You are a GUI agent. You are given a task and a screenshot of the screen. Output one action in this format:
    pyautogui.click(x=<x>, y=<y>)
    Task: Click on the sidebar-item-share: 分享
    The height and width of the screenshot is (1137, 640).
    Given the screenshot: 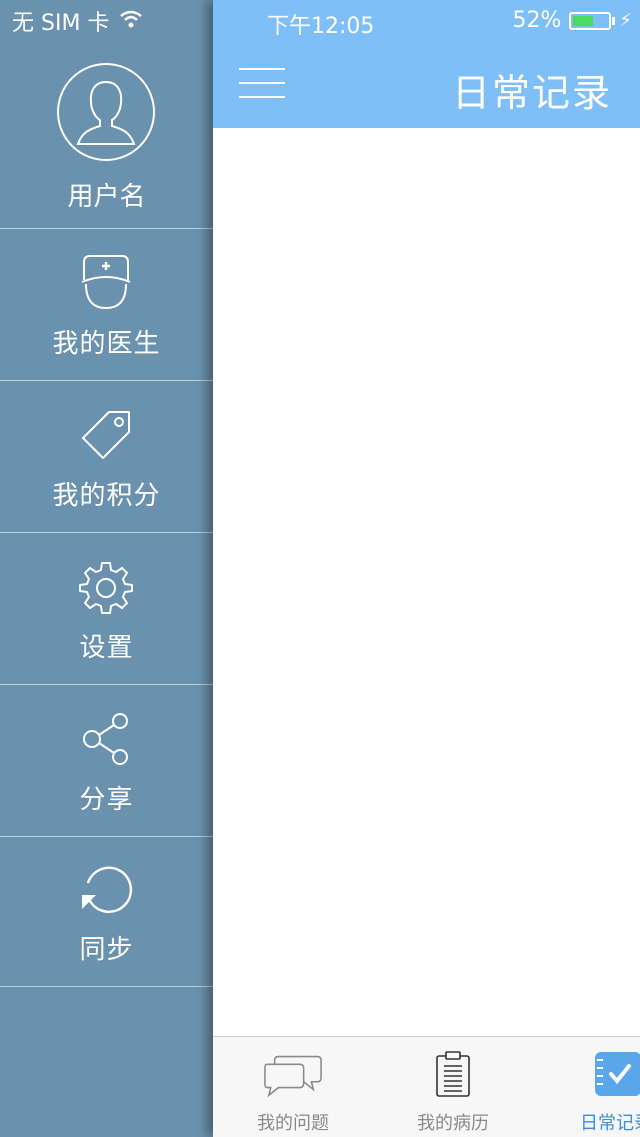 What is the action you would take?
    pyautogui.click(x=106, y=761)
    